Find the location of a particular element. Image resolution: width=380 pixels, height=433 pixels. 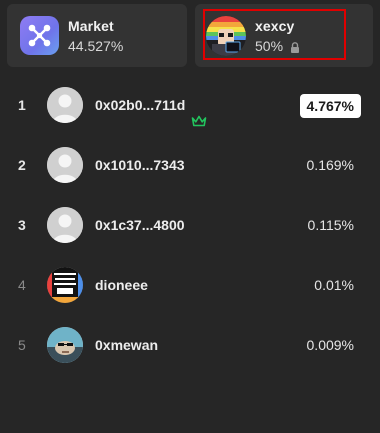

self-holder-percentage-value: 50% is located at coordinates (269, 46).